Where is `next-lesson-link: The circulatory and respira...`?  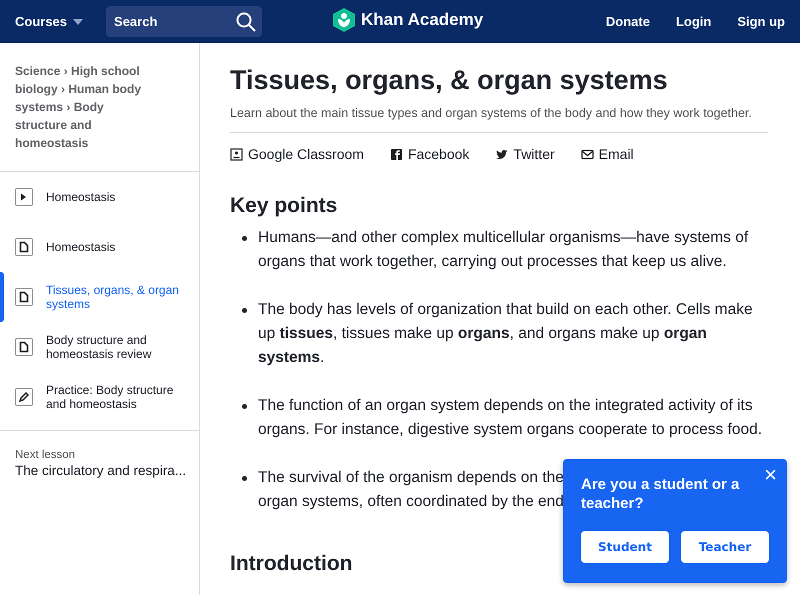 next-lesson-link: The circulatory and respira... is located at coordinates (100, 471).